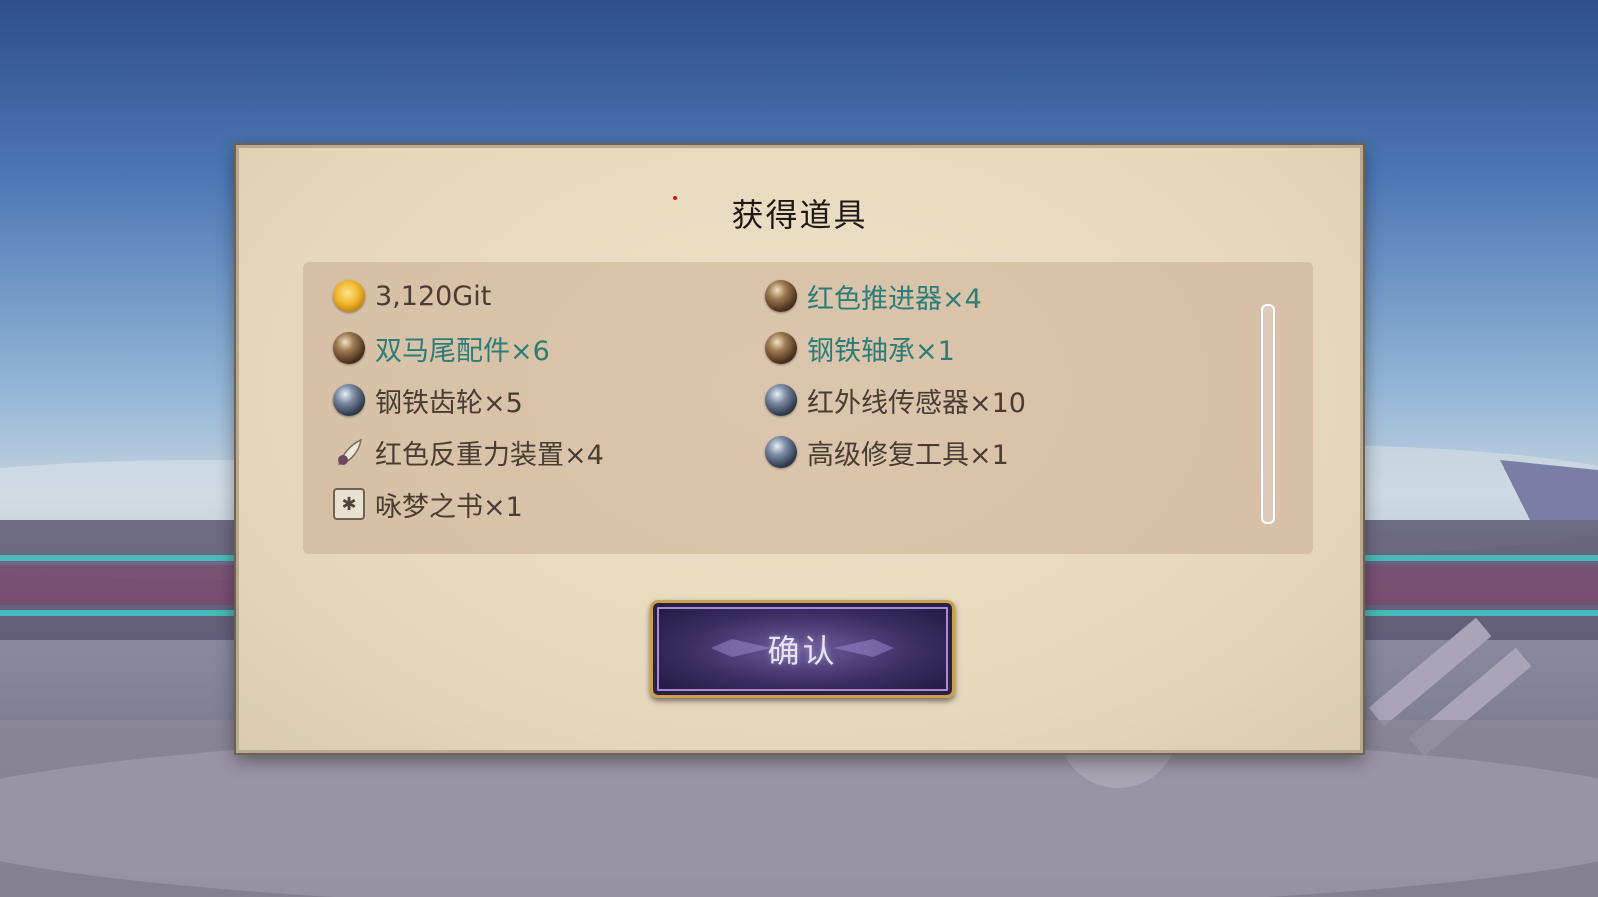 The image size is (1598, 897). I want to click on item-label: 3,120Git, so click(433, 296).